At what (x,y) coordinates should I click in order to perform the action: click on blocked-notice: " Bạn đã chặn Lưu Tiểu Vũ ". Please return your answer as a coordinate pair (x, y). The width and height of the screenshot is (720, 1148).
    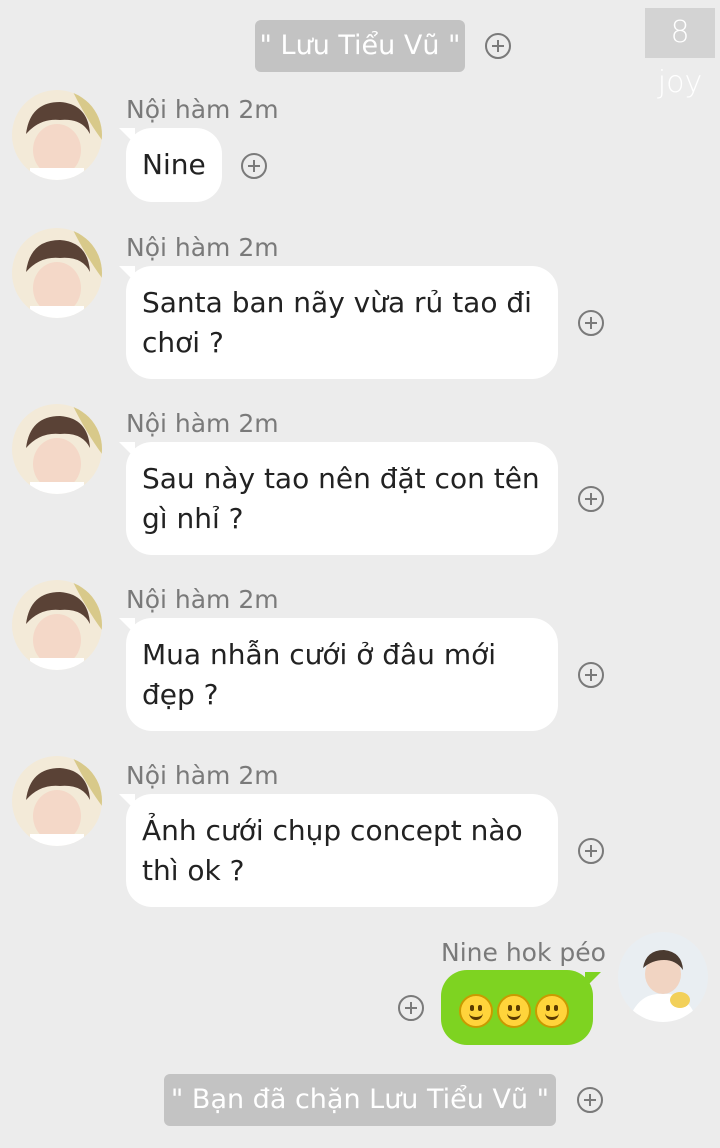
    Looking at the image, I should click on (360, 1100).